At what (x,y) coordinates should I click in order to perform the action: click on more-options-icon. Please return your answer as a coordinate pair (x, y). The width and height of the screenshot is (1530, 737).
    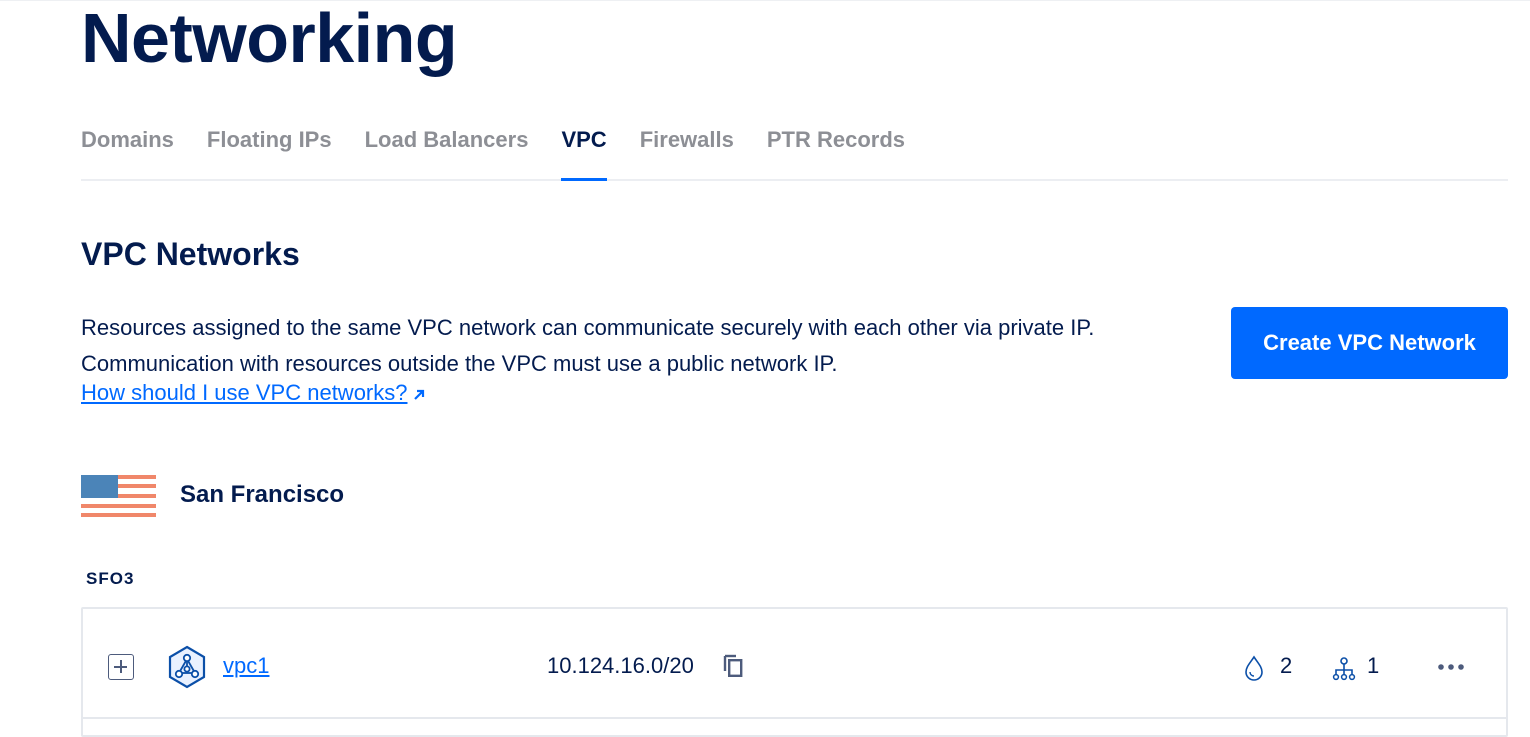
    Looking at the image, I should click on (1451, 667).